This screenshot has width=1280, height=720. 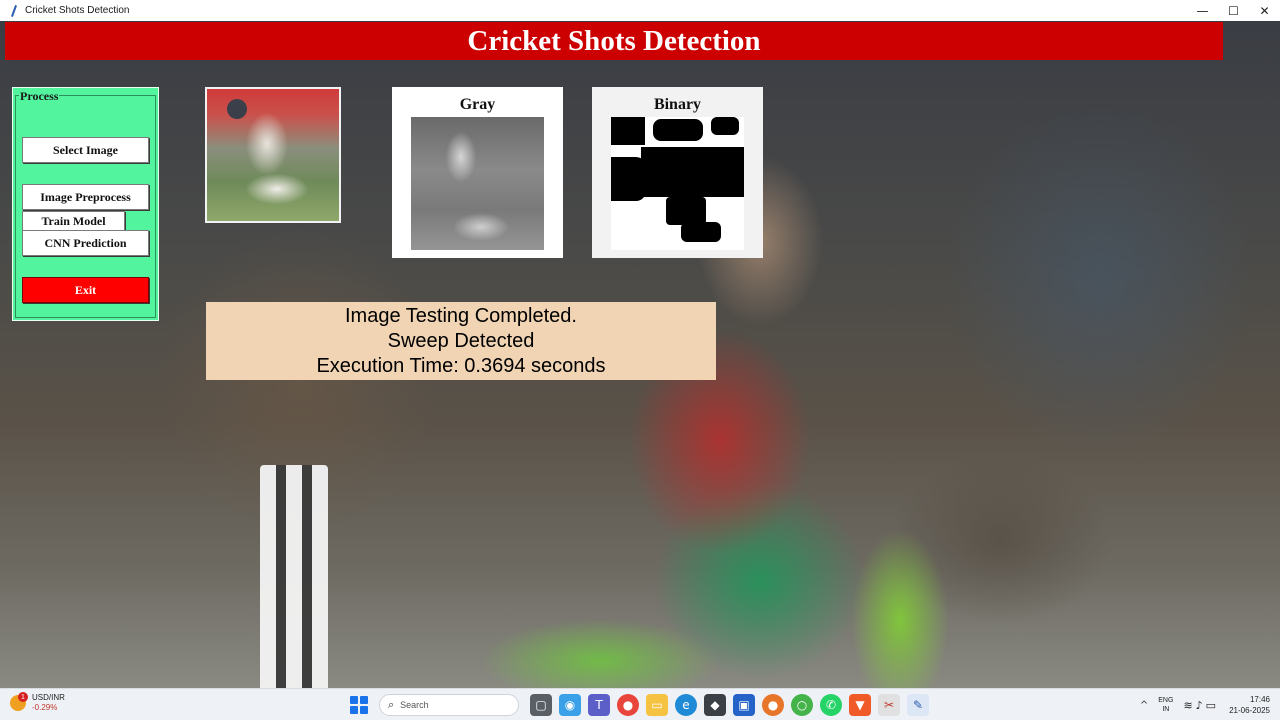 What do you see at coordinates (889, 705) in the screenshot?
I see `snip-icon: ✂` at bounding box center [889, 705].